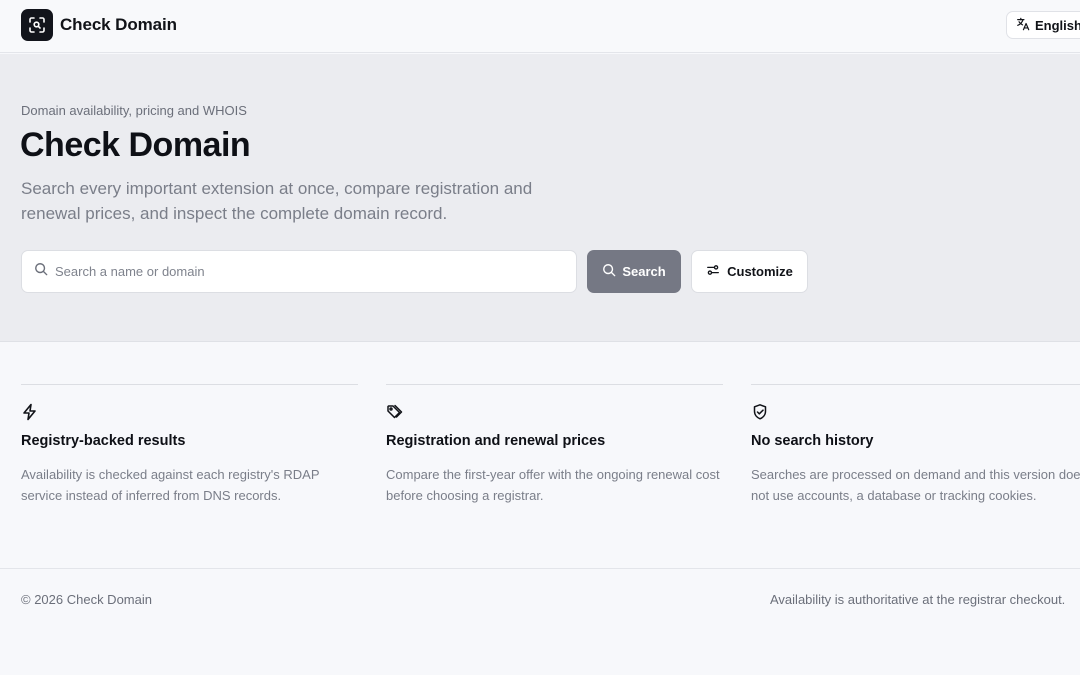  I want to click on shield-check-icon, so click(760, 414).